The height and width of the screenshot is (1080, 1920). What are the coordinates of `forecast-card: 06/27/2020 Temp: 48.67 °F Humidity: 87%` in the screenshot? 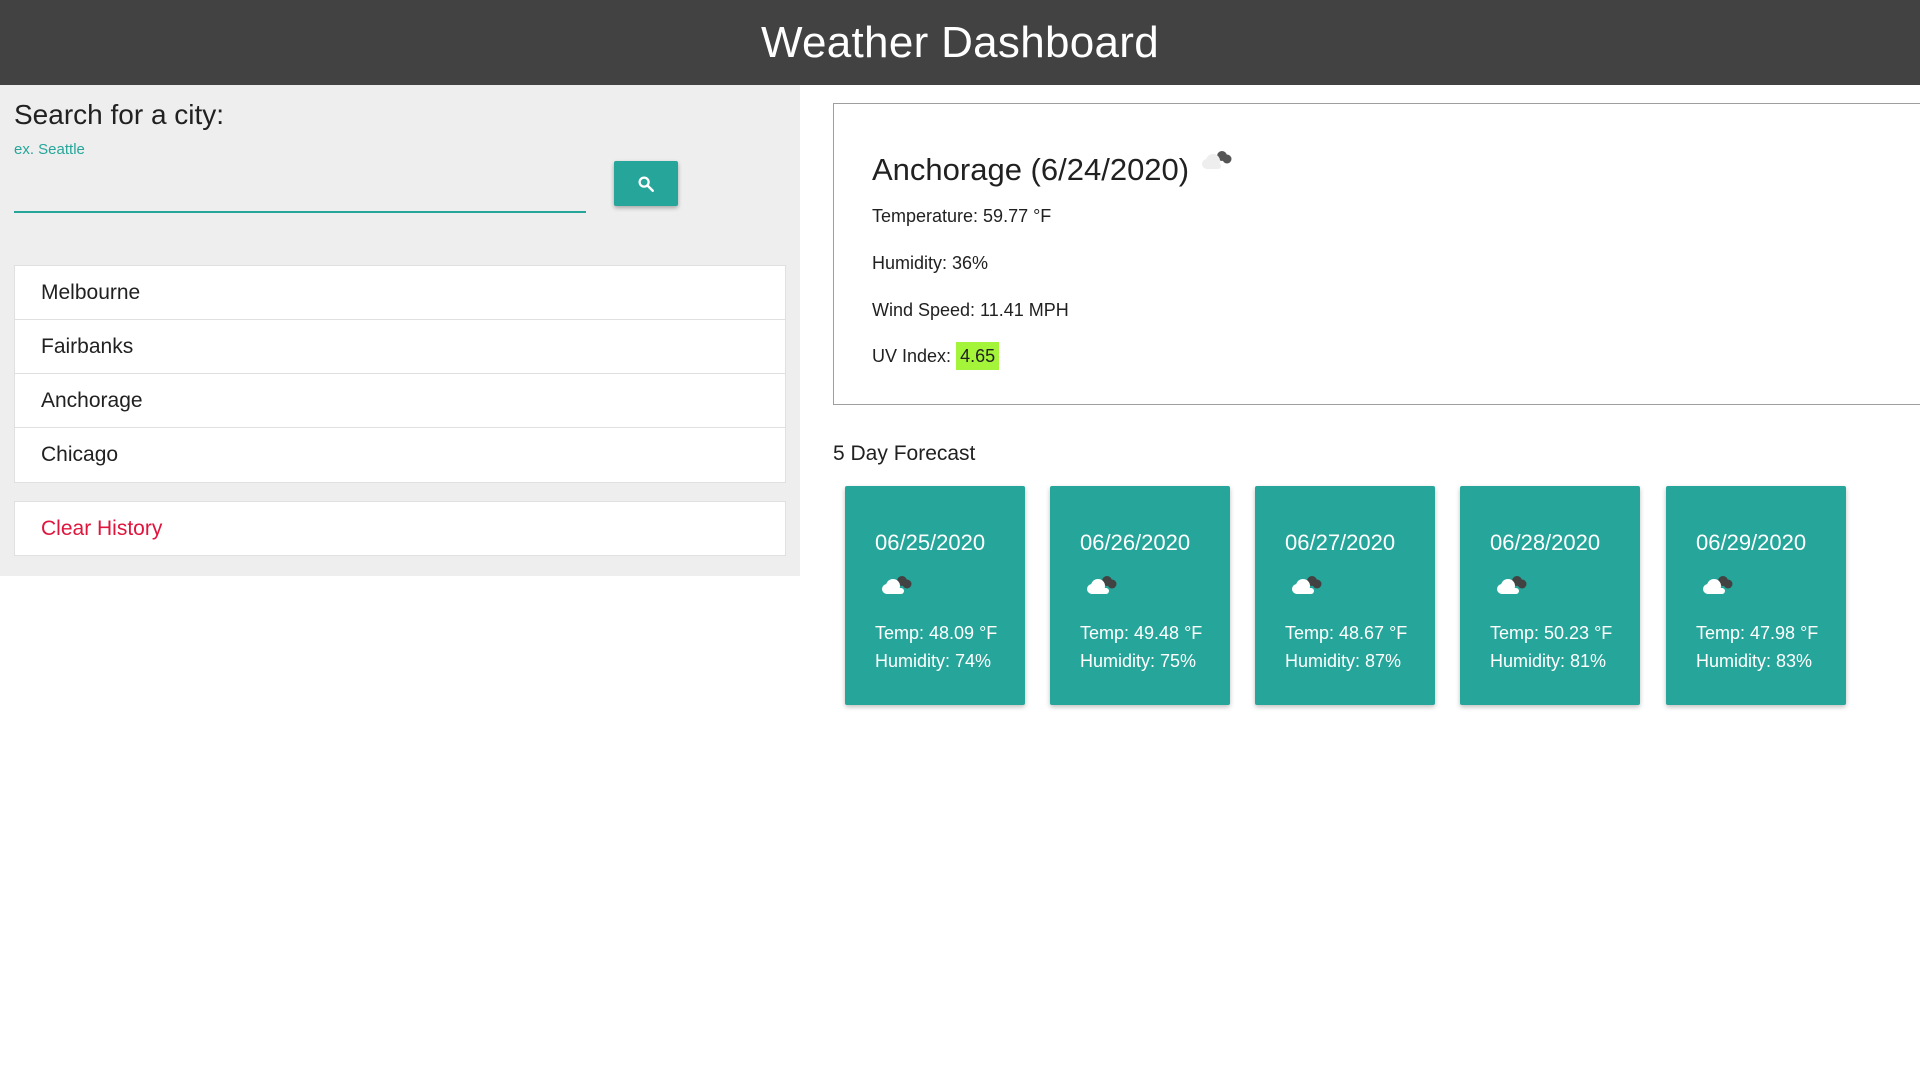 It's located at (1345, 595).